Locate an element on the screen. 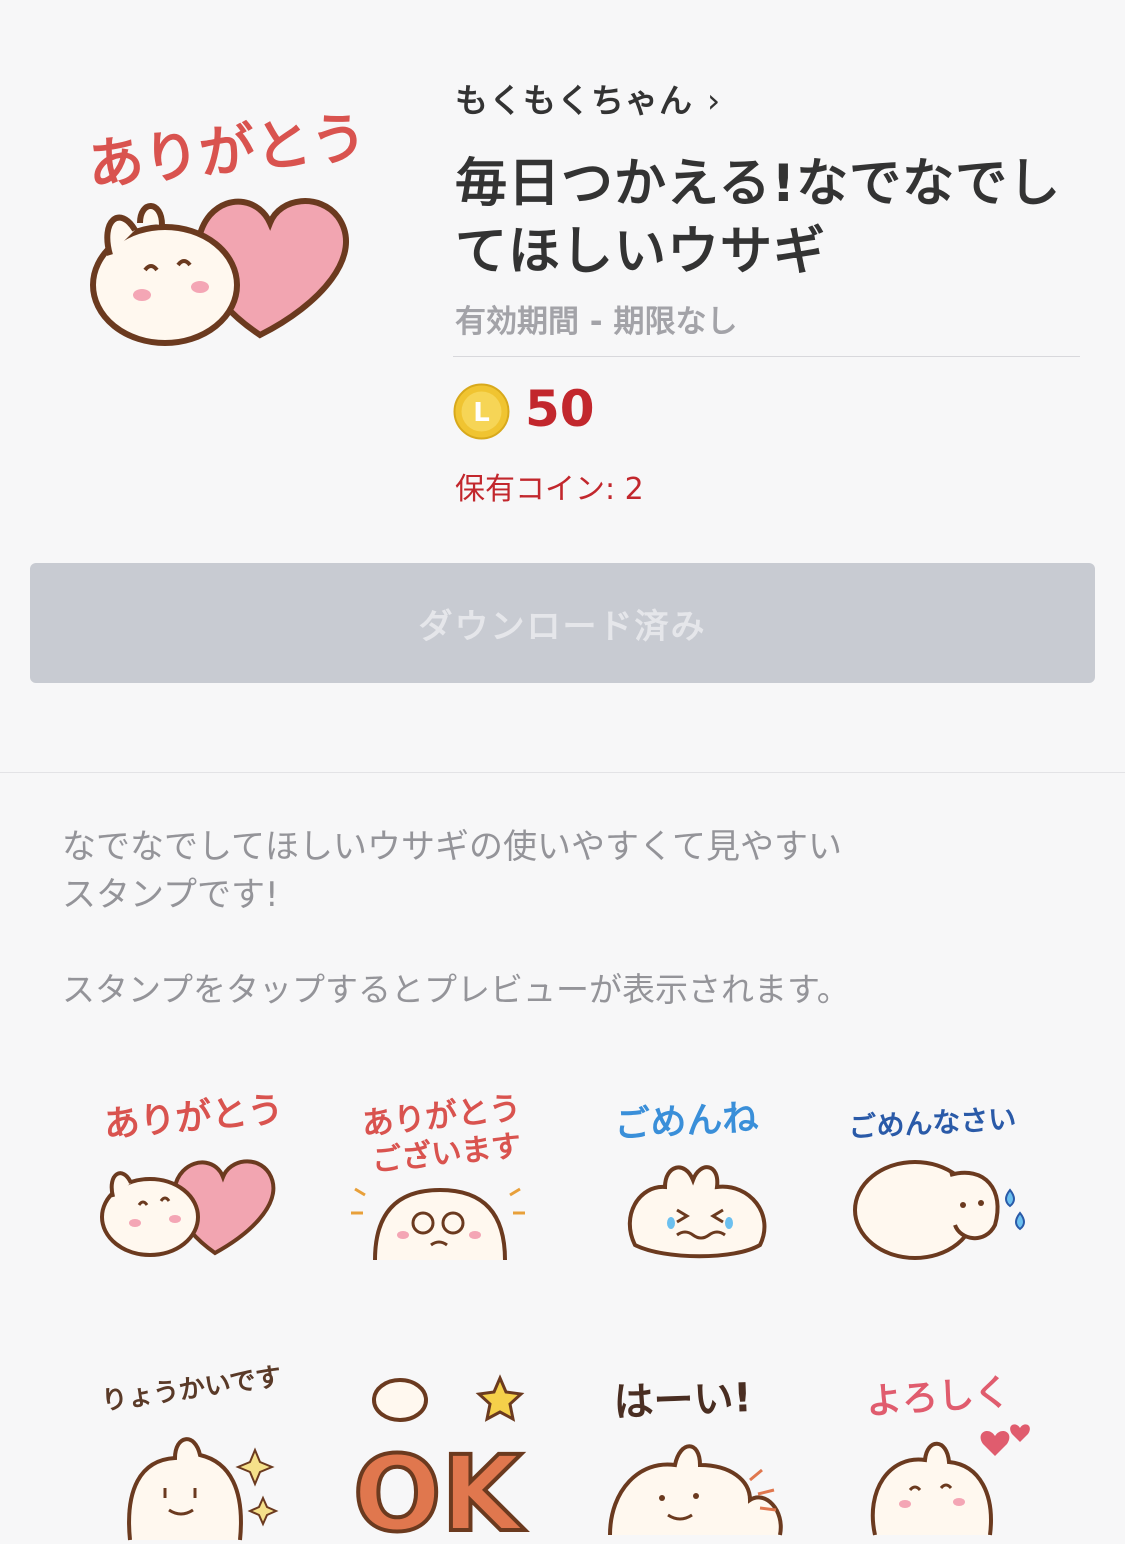  sticker-thumbnail: ありがとう ございます is located at coordinates (440, 1176).